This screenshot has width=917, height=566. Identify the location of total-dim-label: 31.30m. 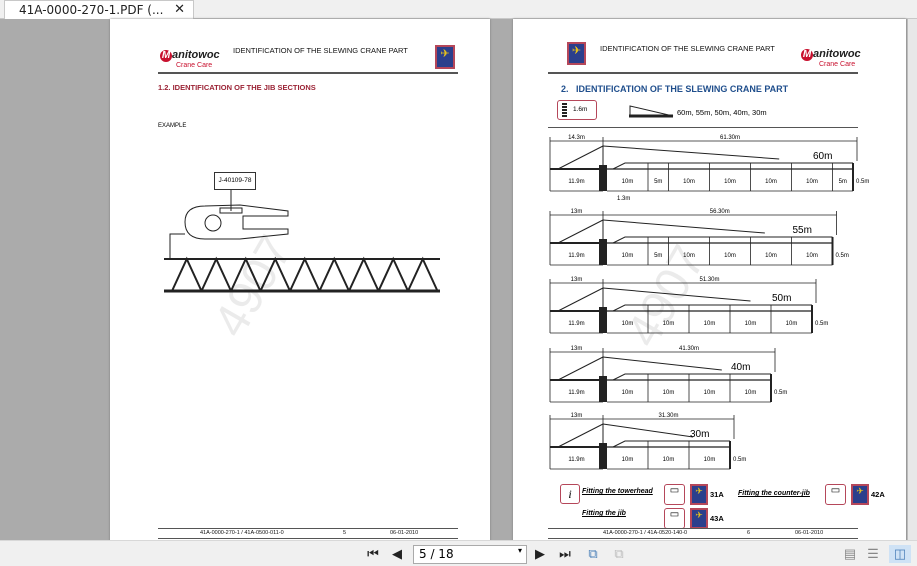
(668, 416).